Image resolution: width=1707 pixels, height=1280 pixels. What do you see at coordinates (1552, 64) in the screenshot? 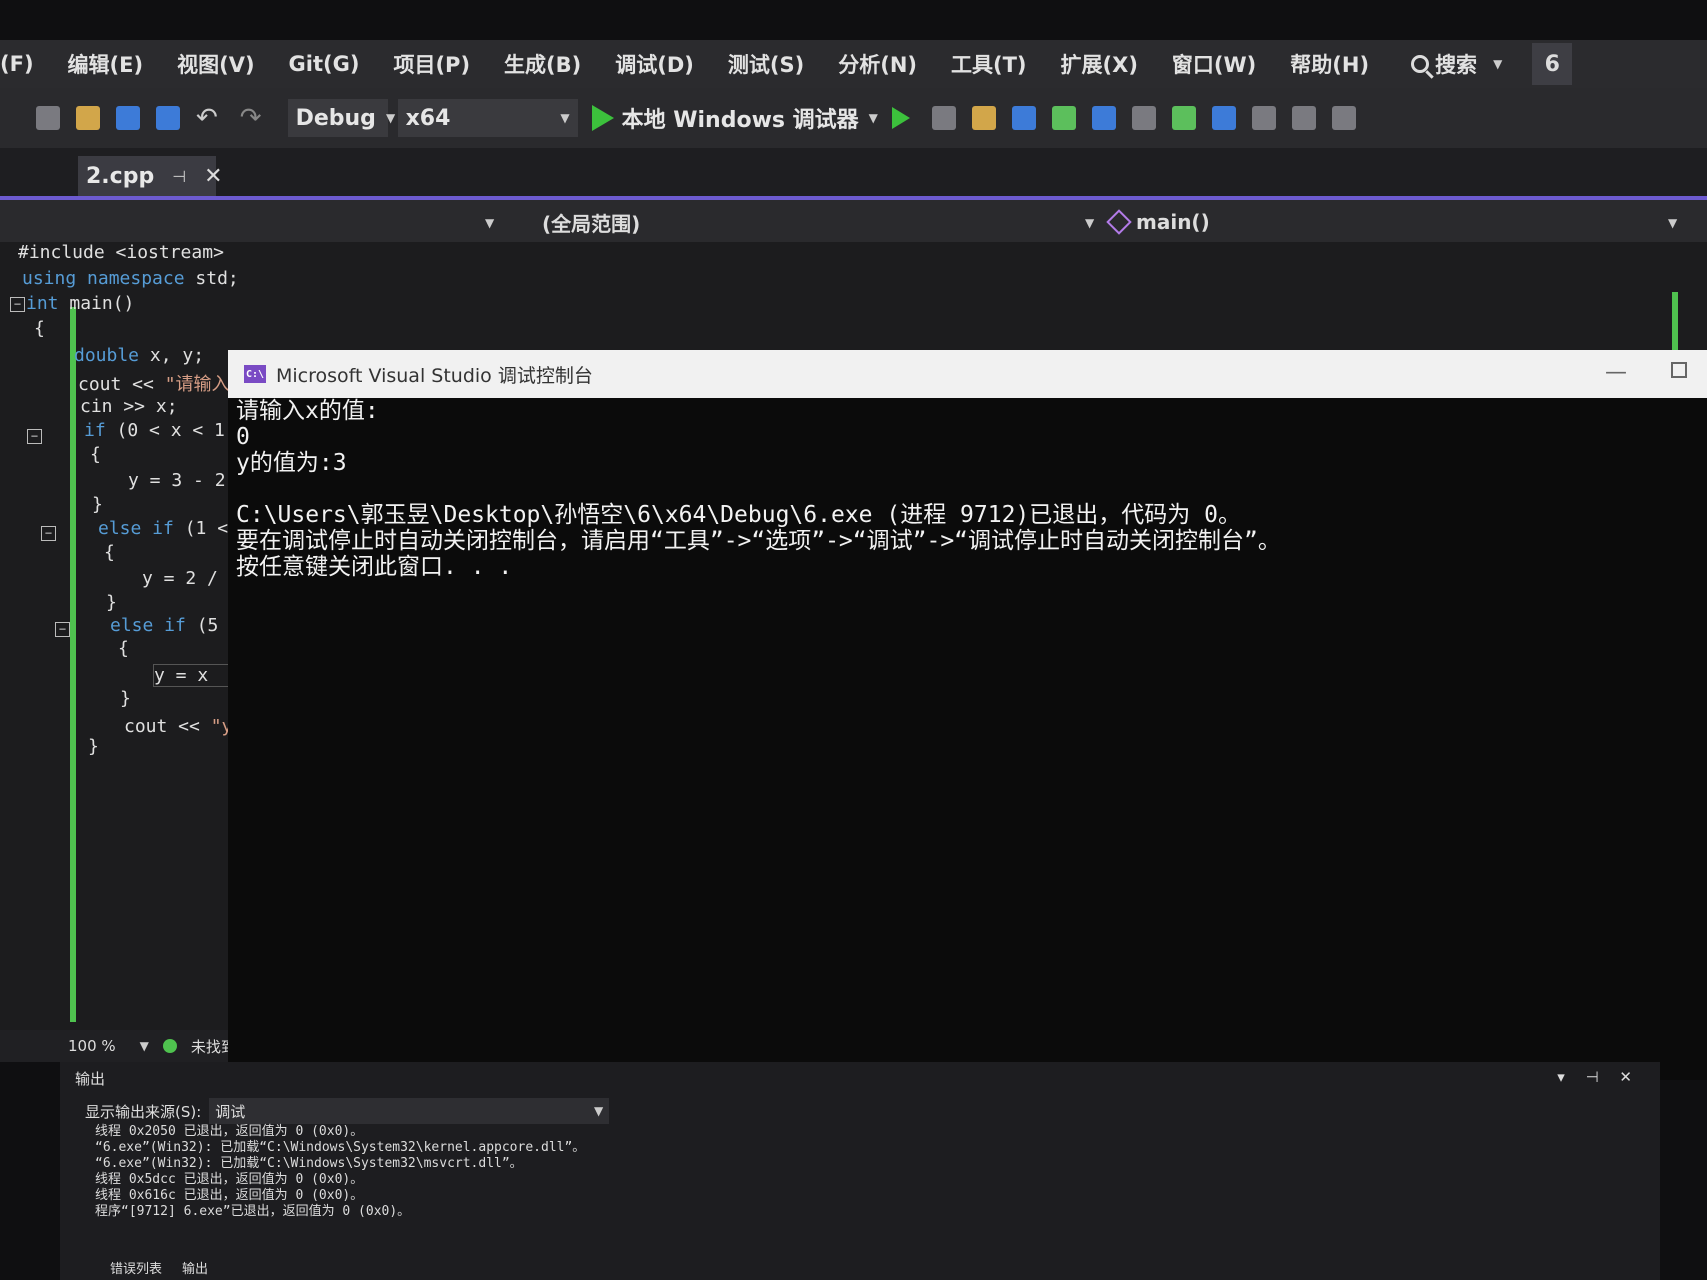
I see `solution-badge: 6` at bounding box center [1552, 64].